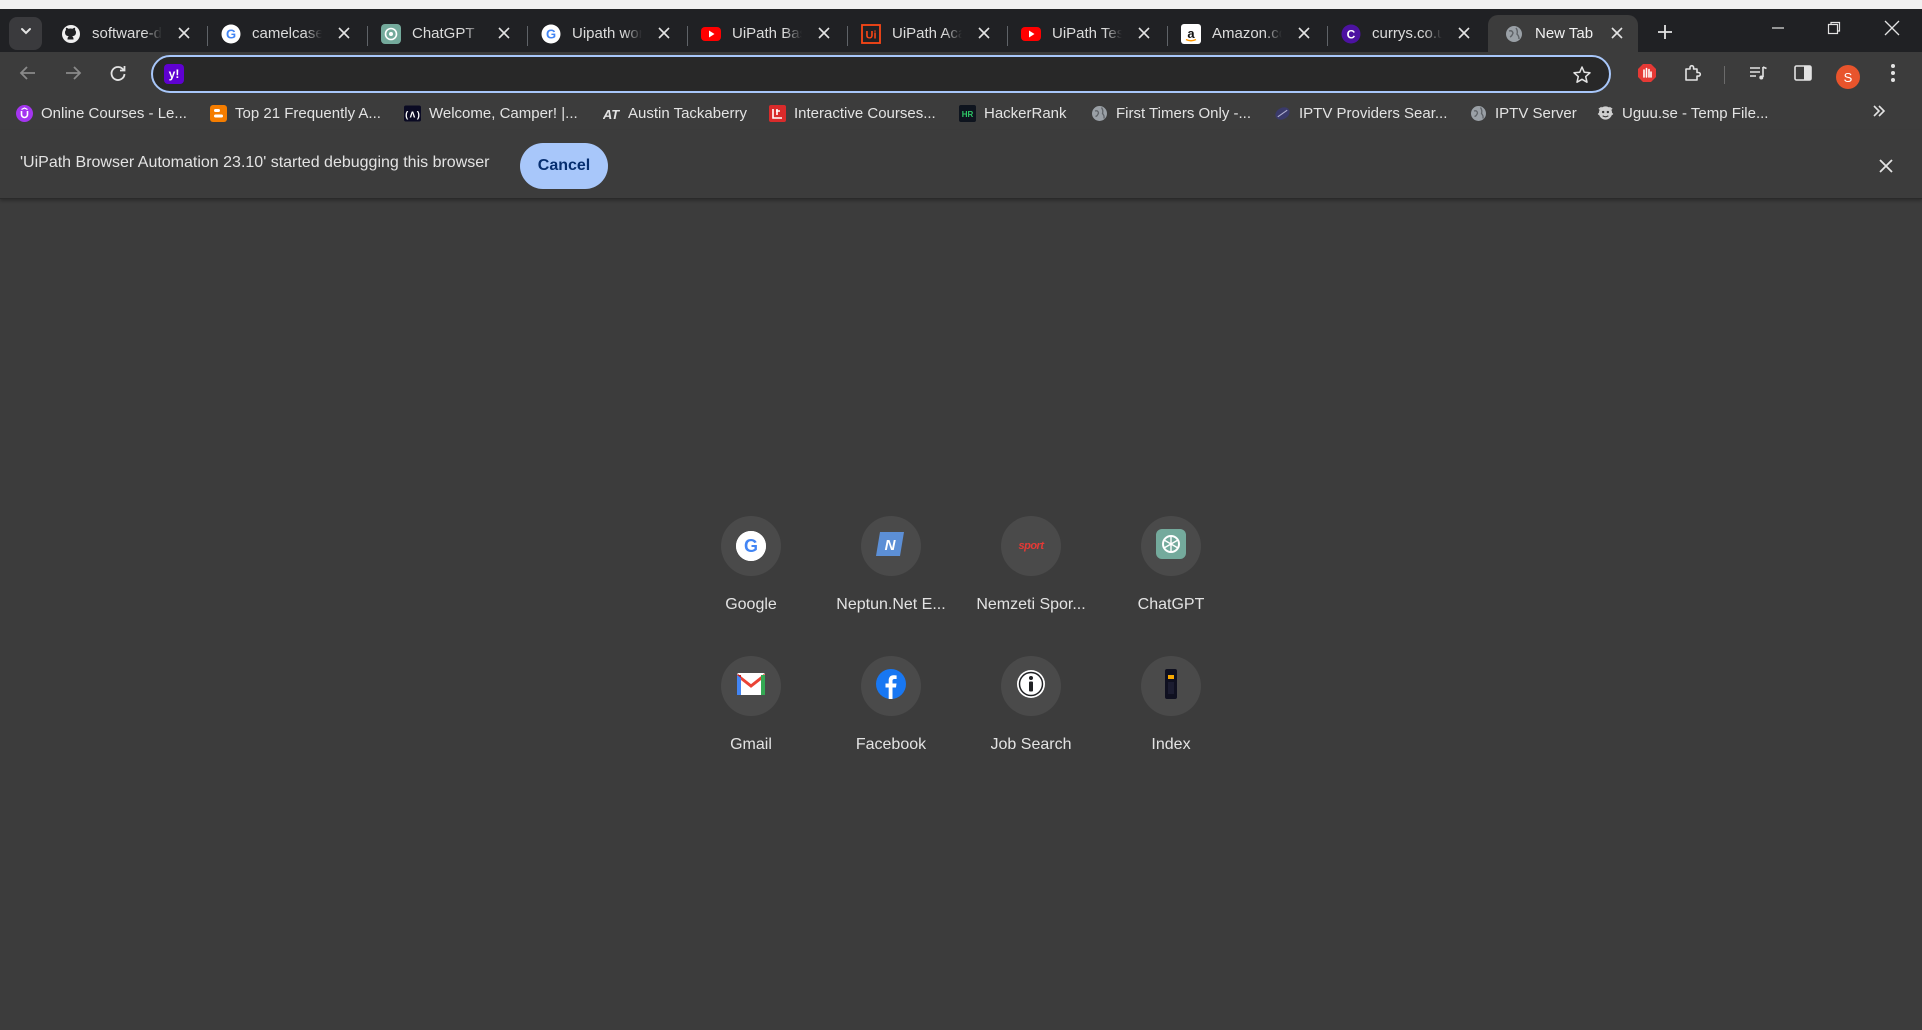 The height and width of the screenshot is (1030, 1922). I want to click on shortcut-icon-container: N, so click(891, 546).